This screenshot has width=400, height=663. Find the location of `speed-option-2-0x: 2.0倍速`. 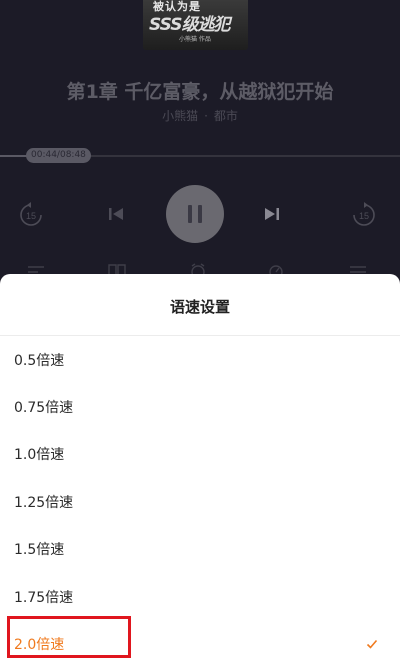

speed-option-2-0x: 2.0倍速 is located at coordinates (200, 641).